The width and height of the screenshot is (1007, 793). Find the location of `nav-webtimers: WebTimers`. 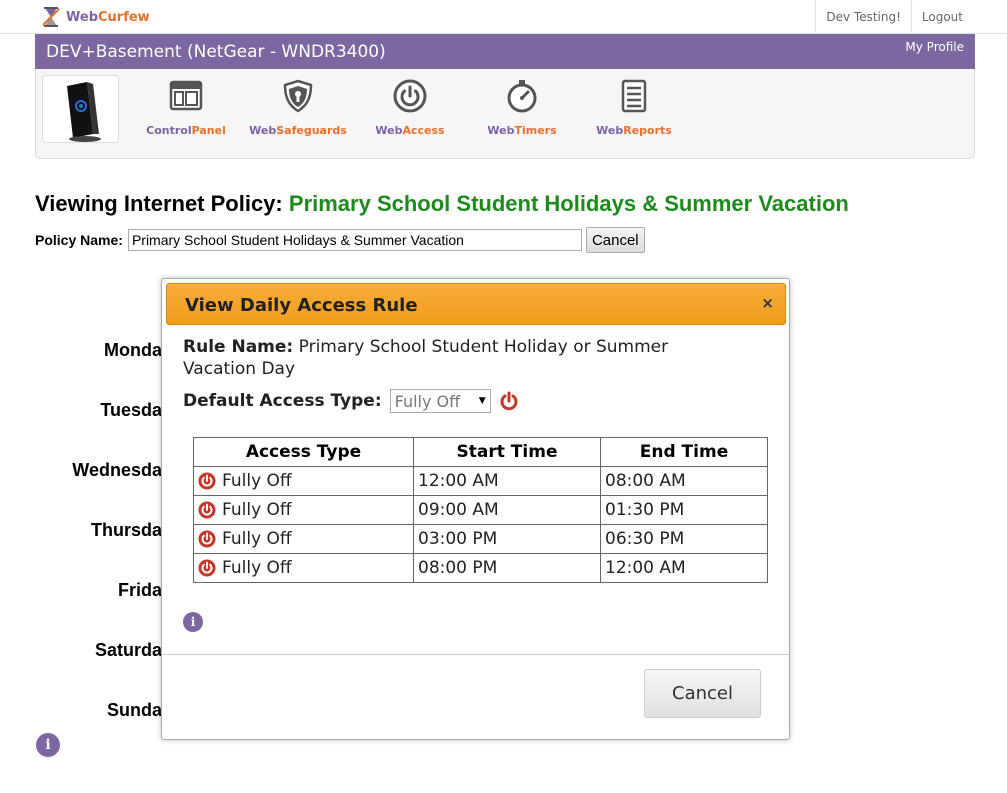

nav-webtimers: WebTimers is located at coordinates (522, 108).